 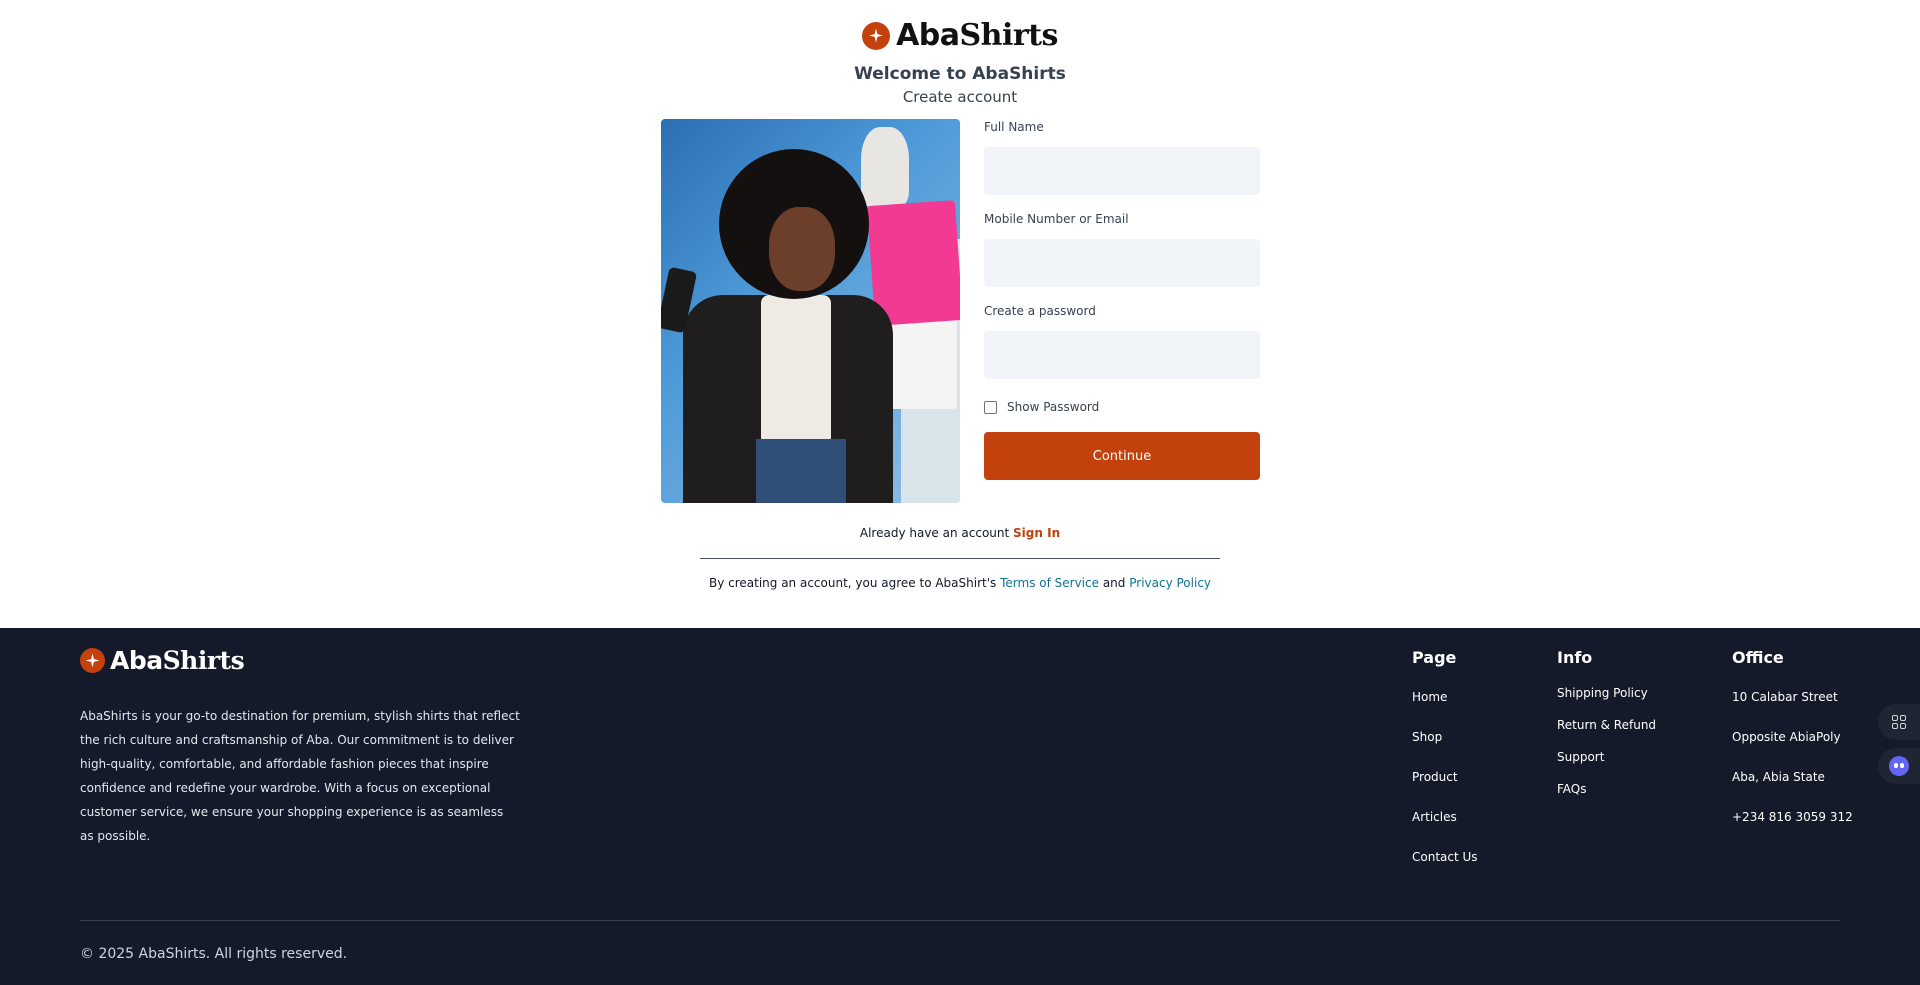 I want to click on assistant-widget-button, so click(x=1899, y=766).